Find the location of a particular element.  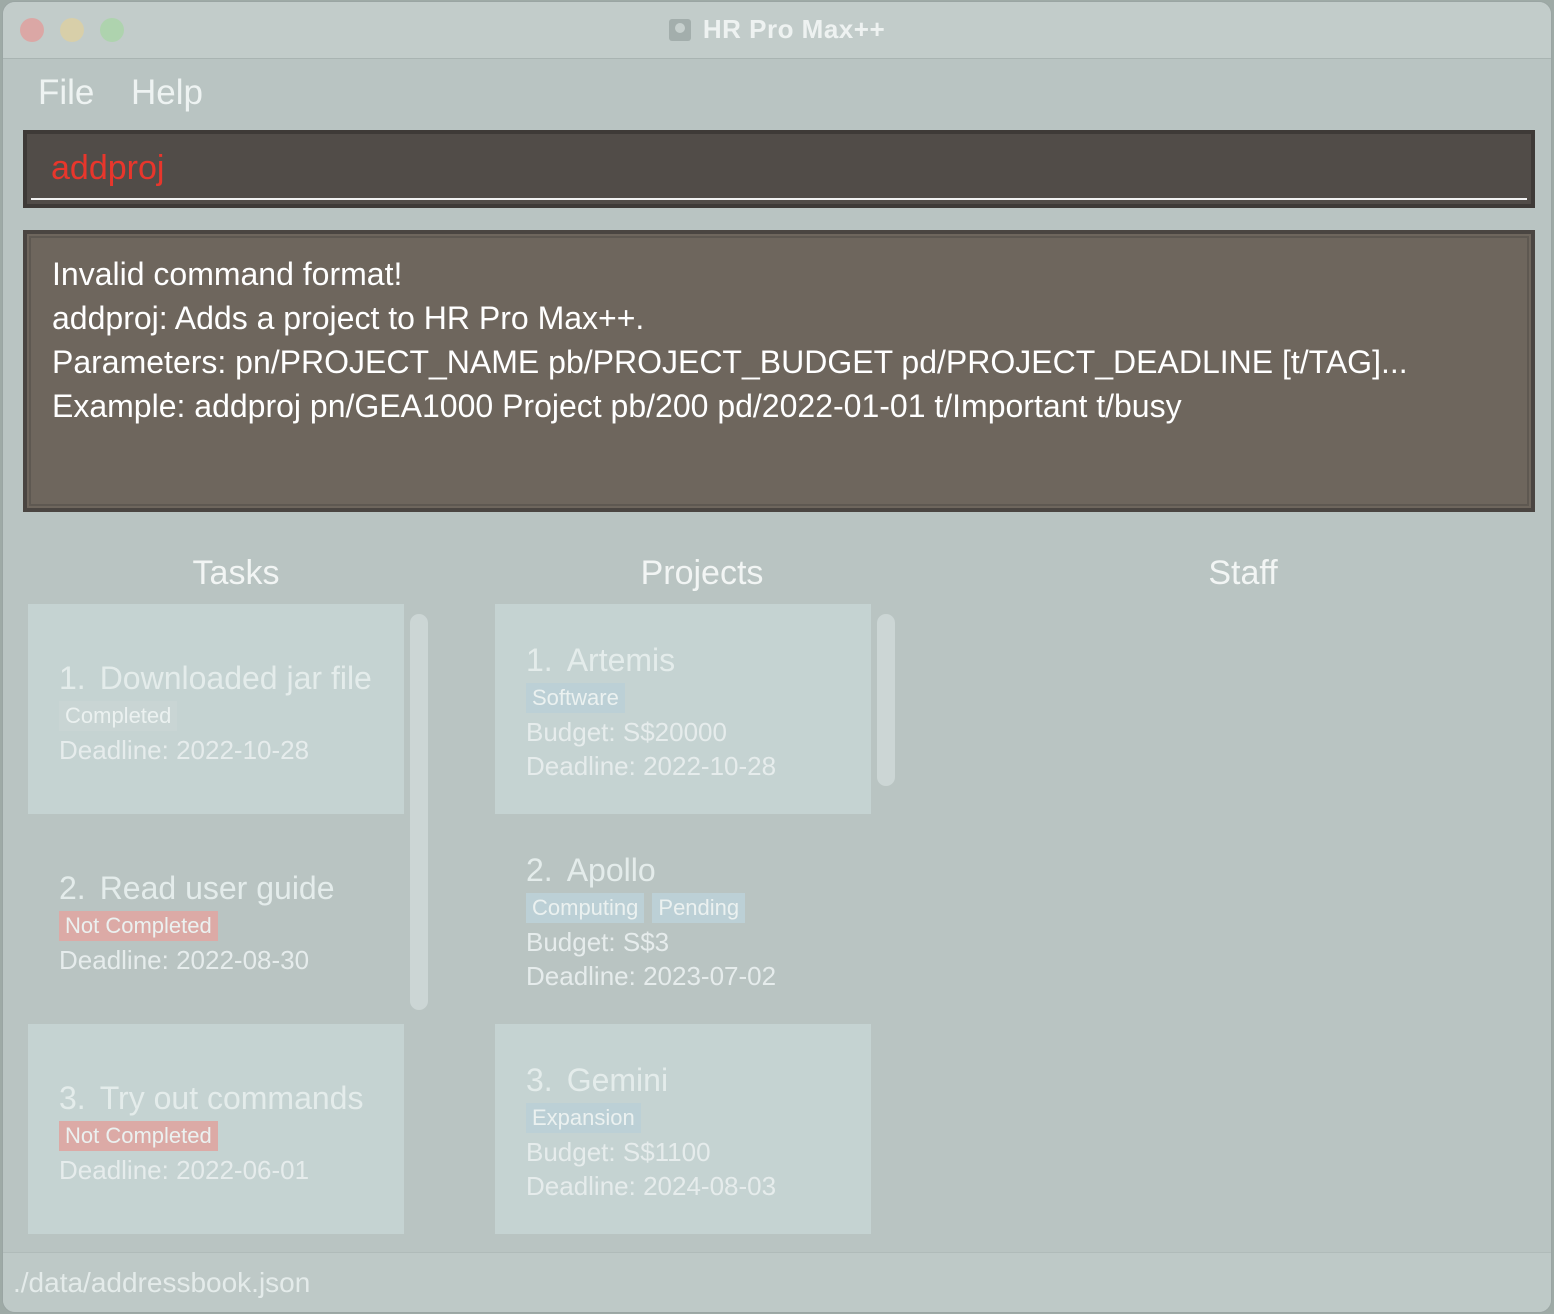

project-name-row: 2. Apollo is located at coordinates (698, 851).